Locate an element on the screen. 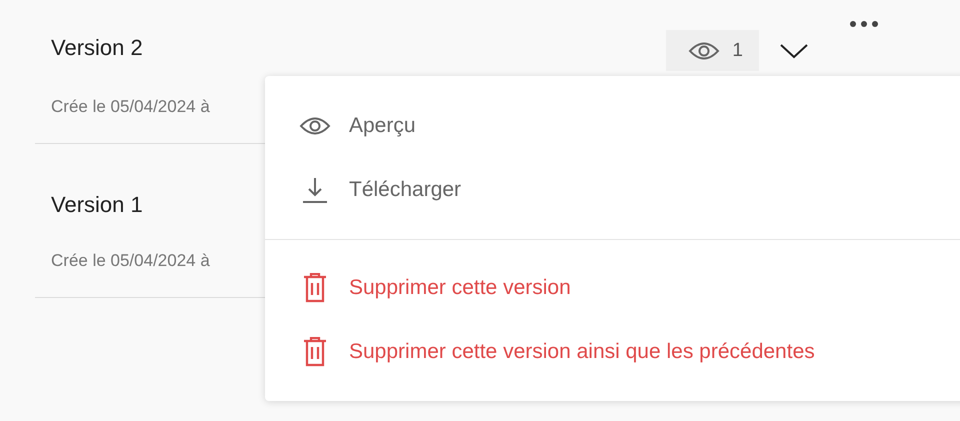  view-count-badge: 1 is located at coordinates (712, 50).